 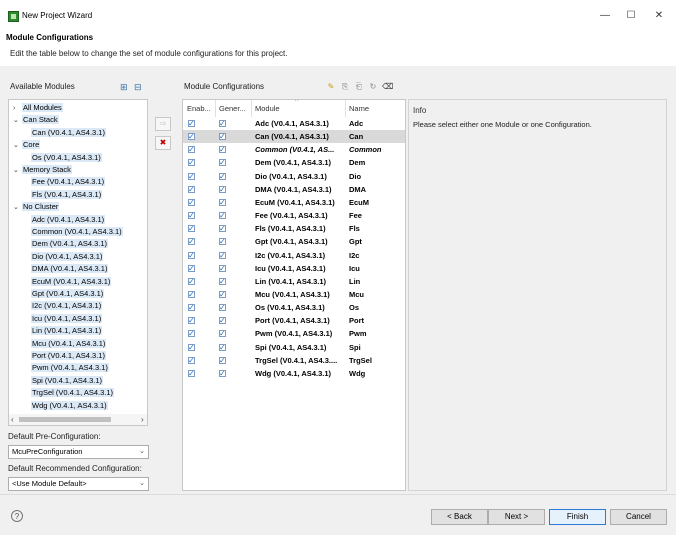 What do you see at coordinates (42, 170) in the screenshot?
I see `tree-item: ⌄ Memory Stack` at bounding box center [42, 170].